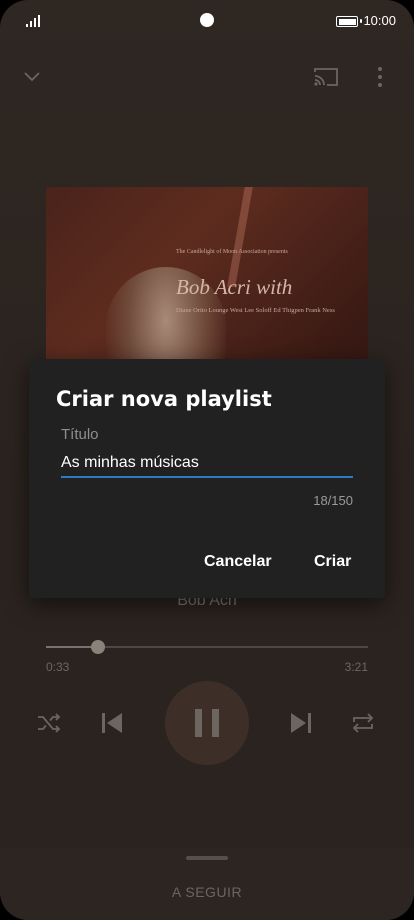  I want to click on repeat-icon, so click(363, 723).